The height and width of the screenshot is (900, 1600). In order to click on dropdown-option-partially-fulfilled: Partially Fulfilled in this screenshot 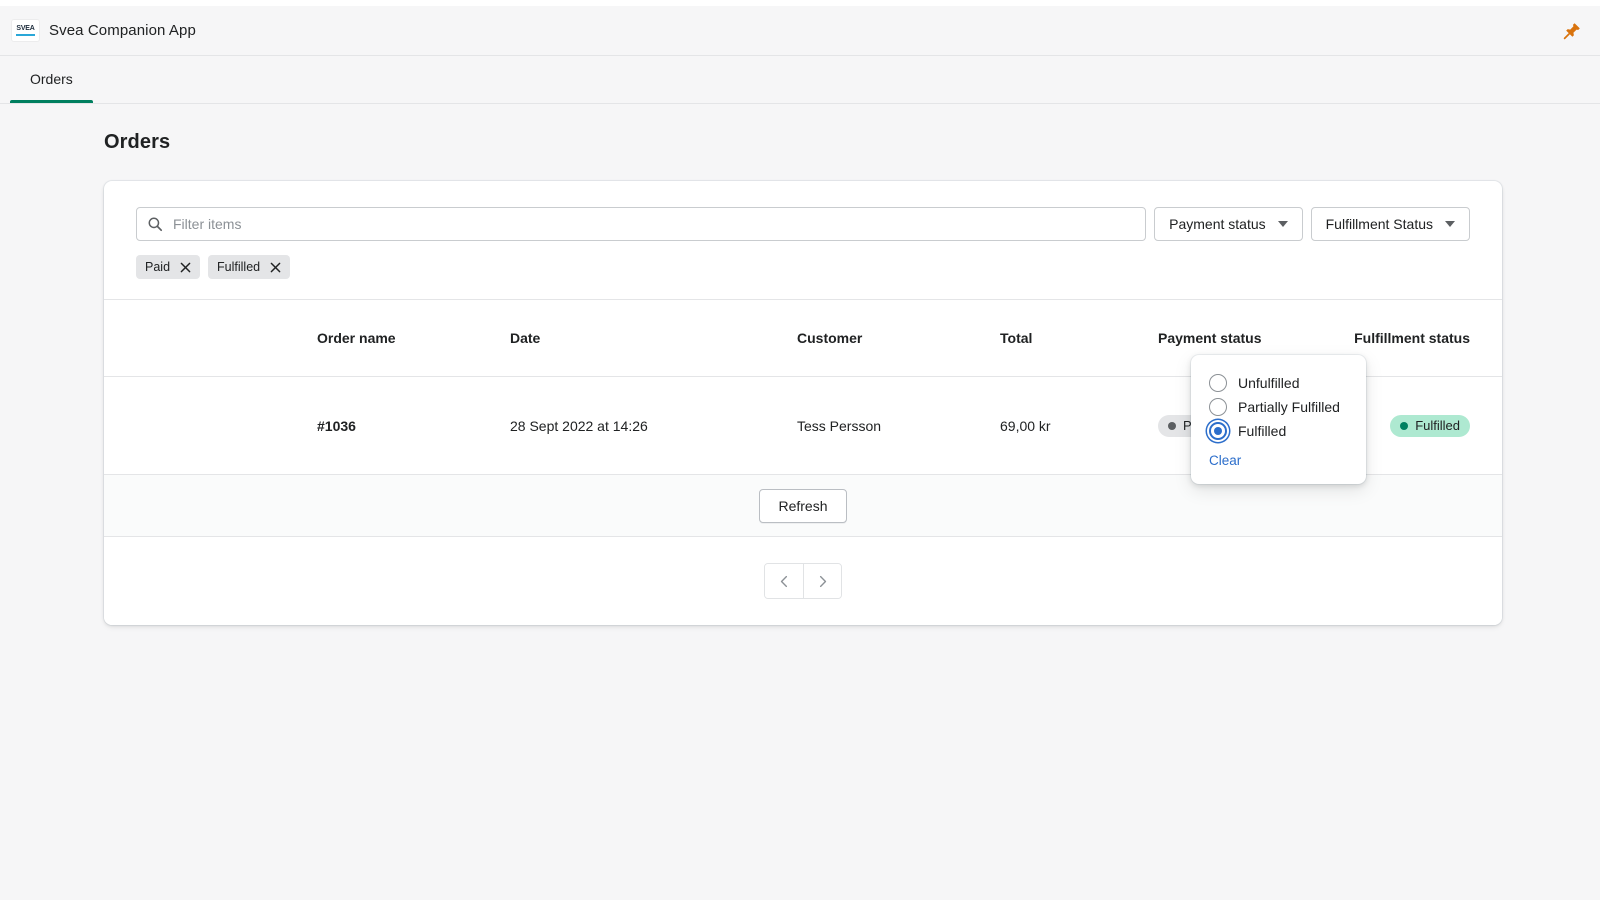, I will do `click(1278, 407)`.